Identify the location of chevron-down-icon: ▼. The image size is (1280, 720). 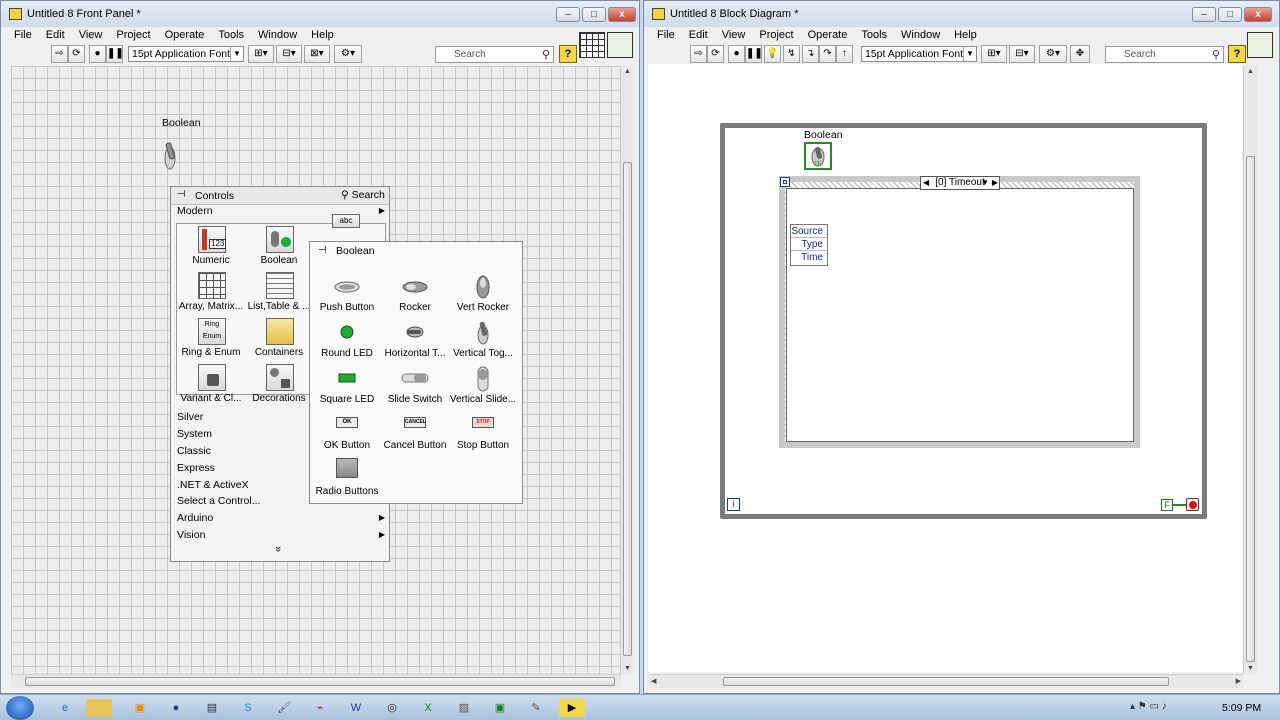
(985, 183).